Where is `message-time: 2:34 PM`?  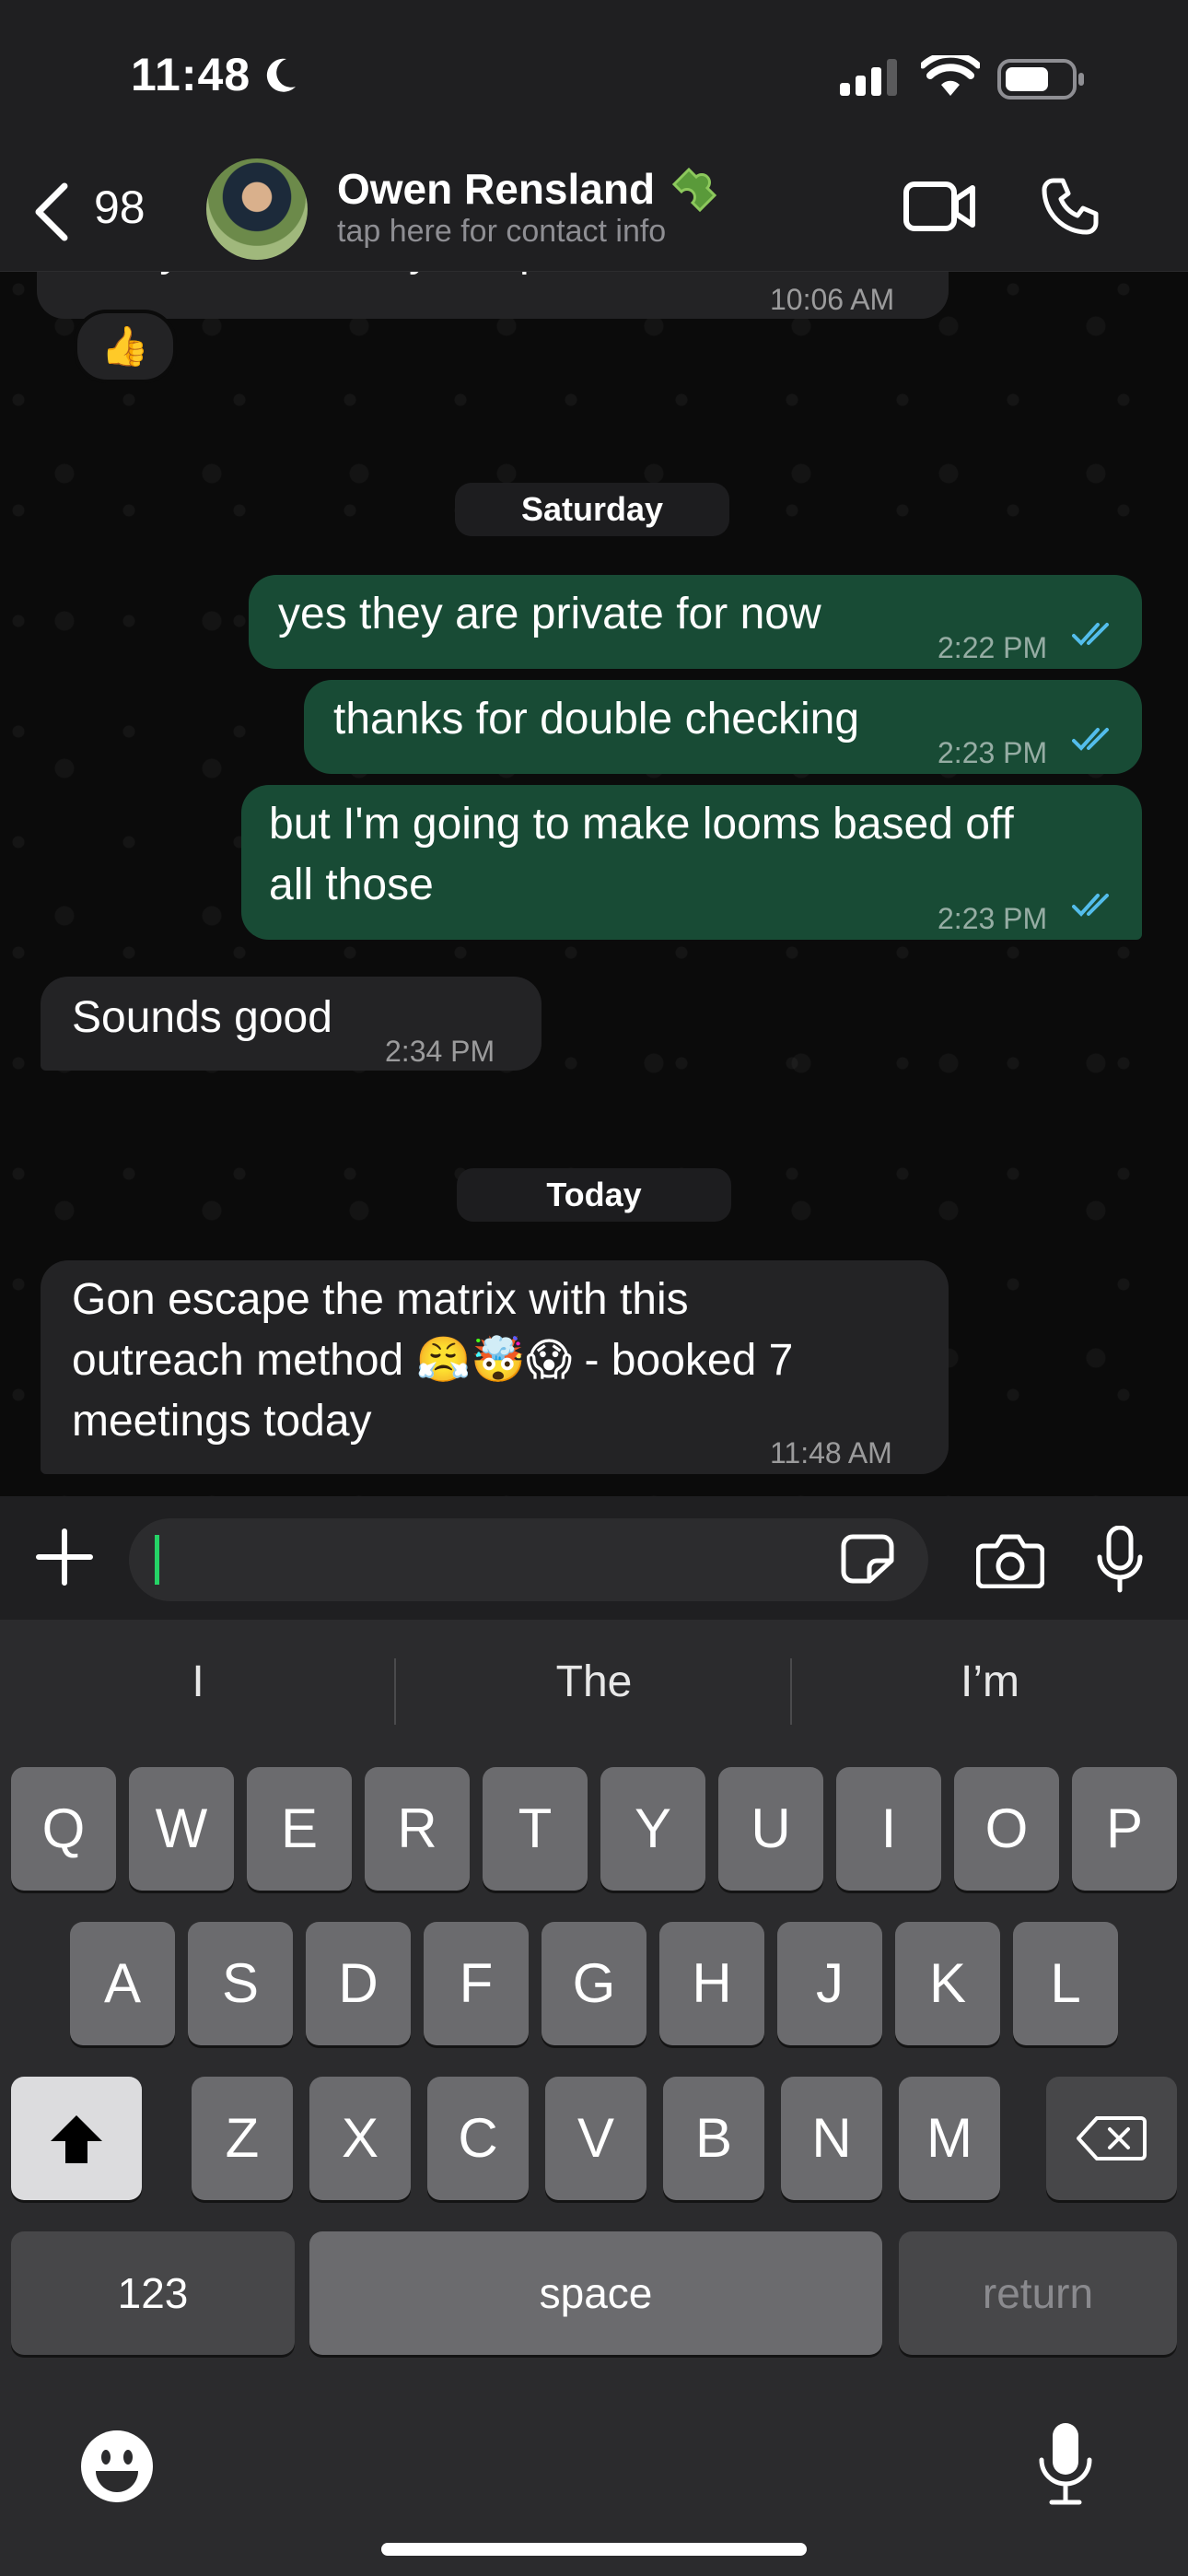
message-time: 2:34 PM is located at coordinates (440, 1051).